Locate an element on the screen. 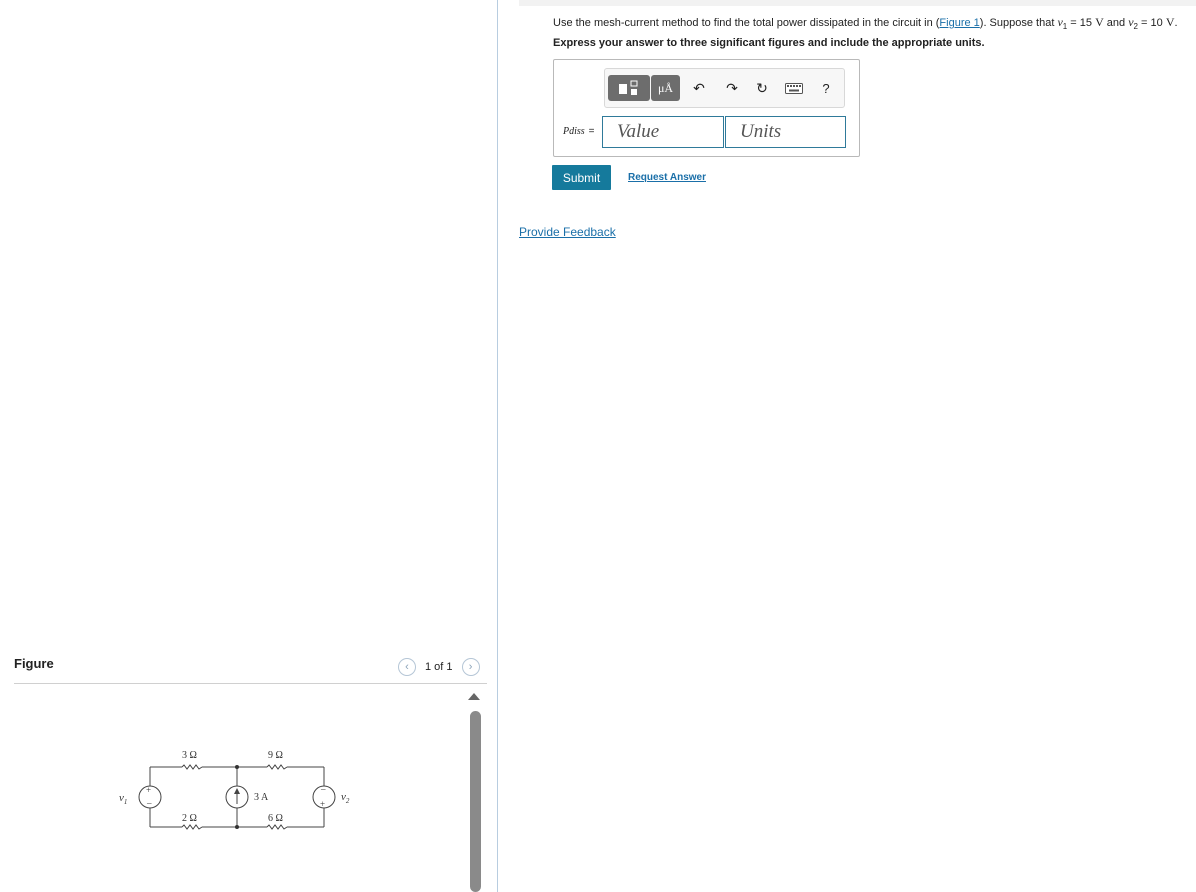 The height and width of the screenshot is (892, 1196). r-bottom-right-label: 6 Ω is located at coordinates (275, 818).